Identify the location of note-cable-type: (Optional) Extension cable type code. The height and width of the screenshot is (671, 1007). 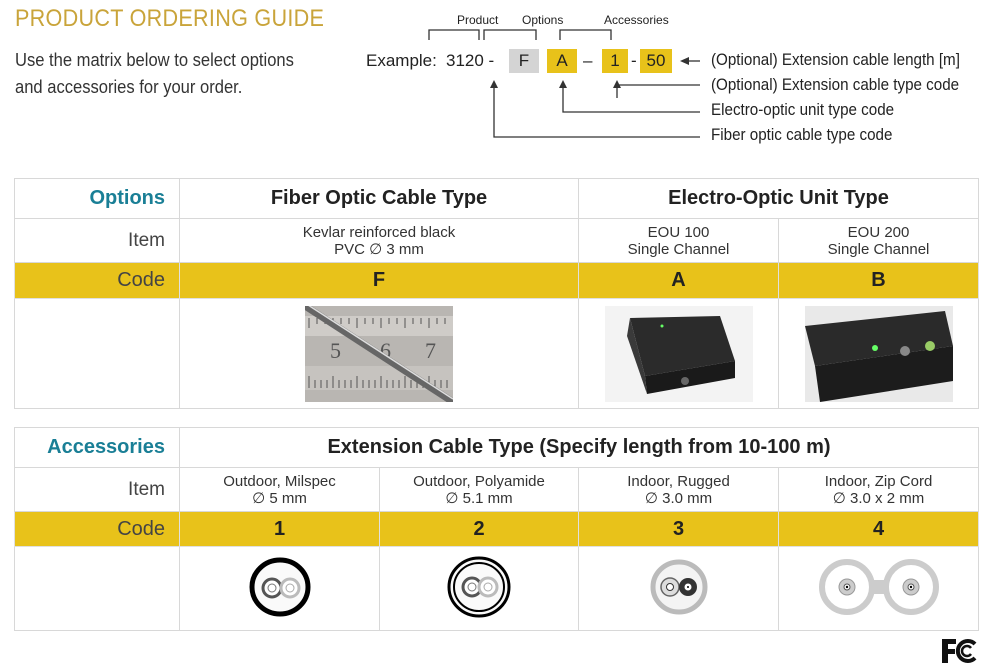
(835, 85).